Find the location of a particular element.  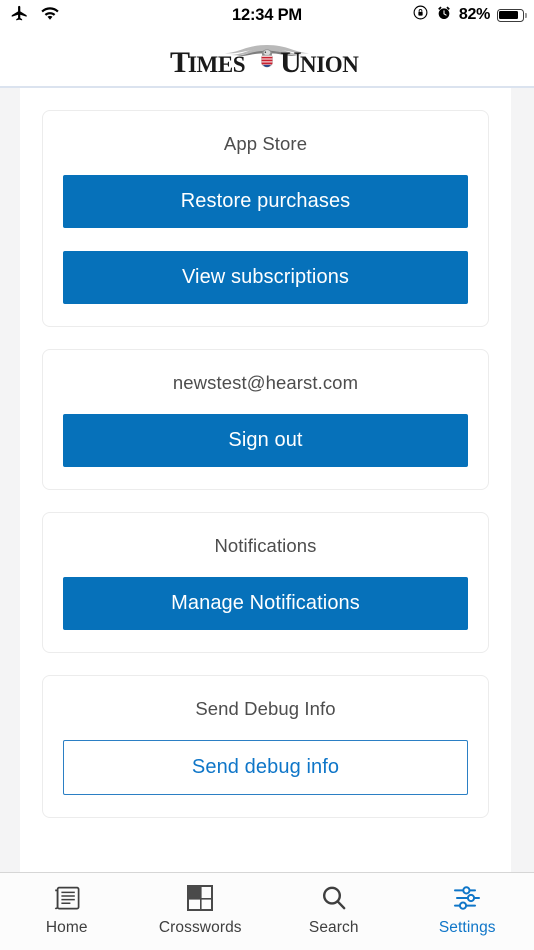

tab-label-search: Search is located at coordinates (333, 927).